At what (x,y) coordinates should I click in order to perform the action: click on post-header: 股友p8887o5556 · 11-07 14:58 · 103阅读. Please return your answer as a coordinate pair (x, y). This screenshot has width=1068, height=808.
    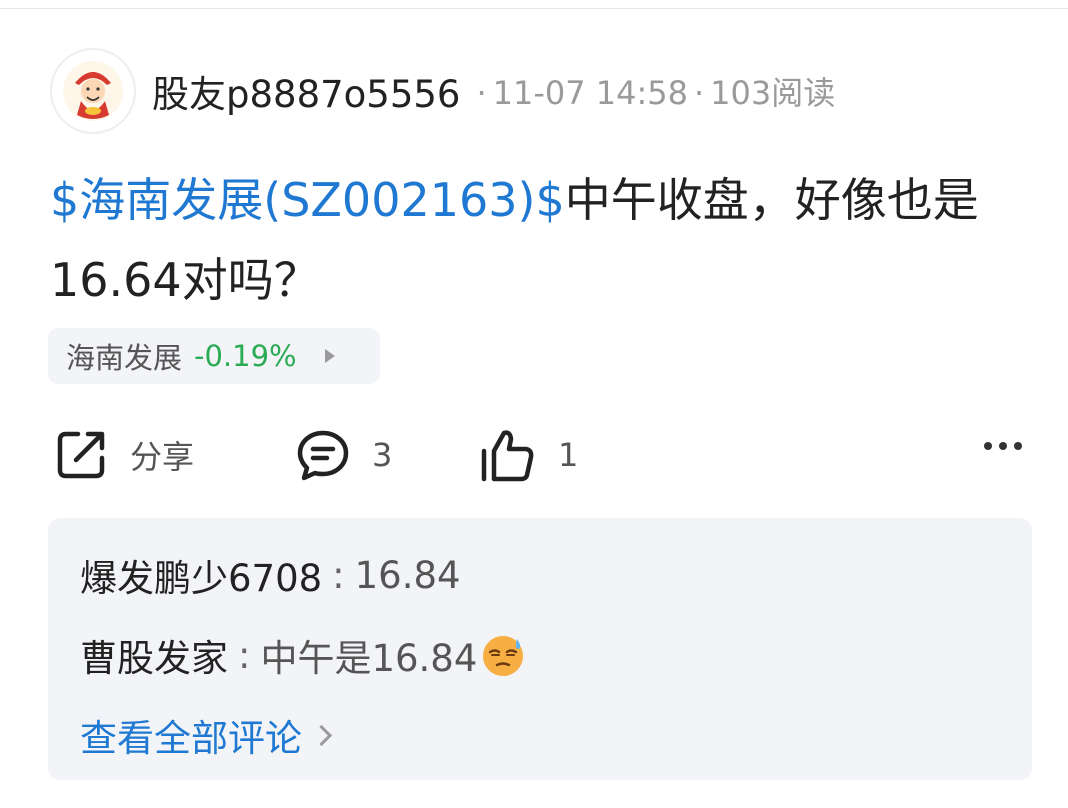
    Looking at the image, I should click on (545, 91).